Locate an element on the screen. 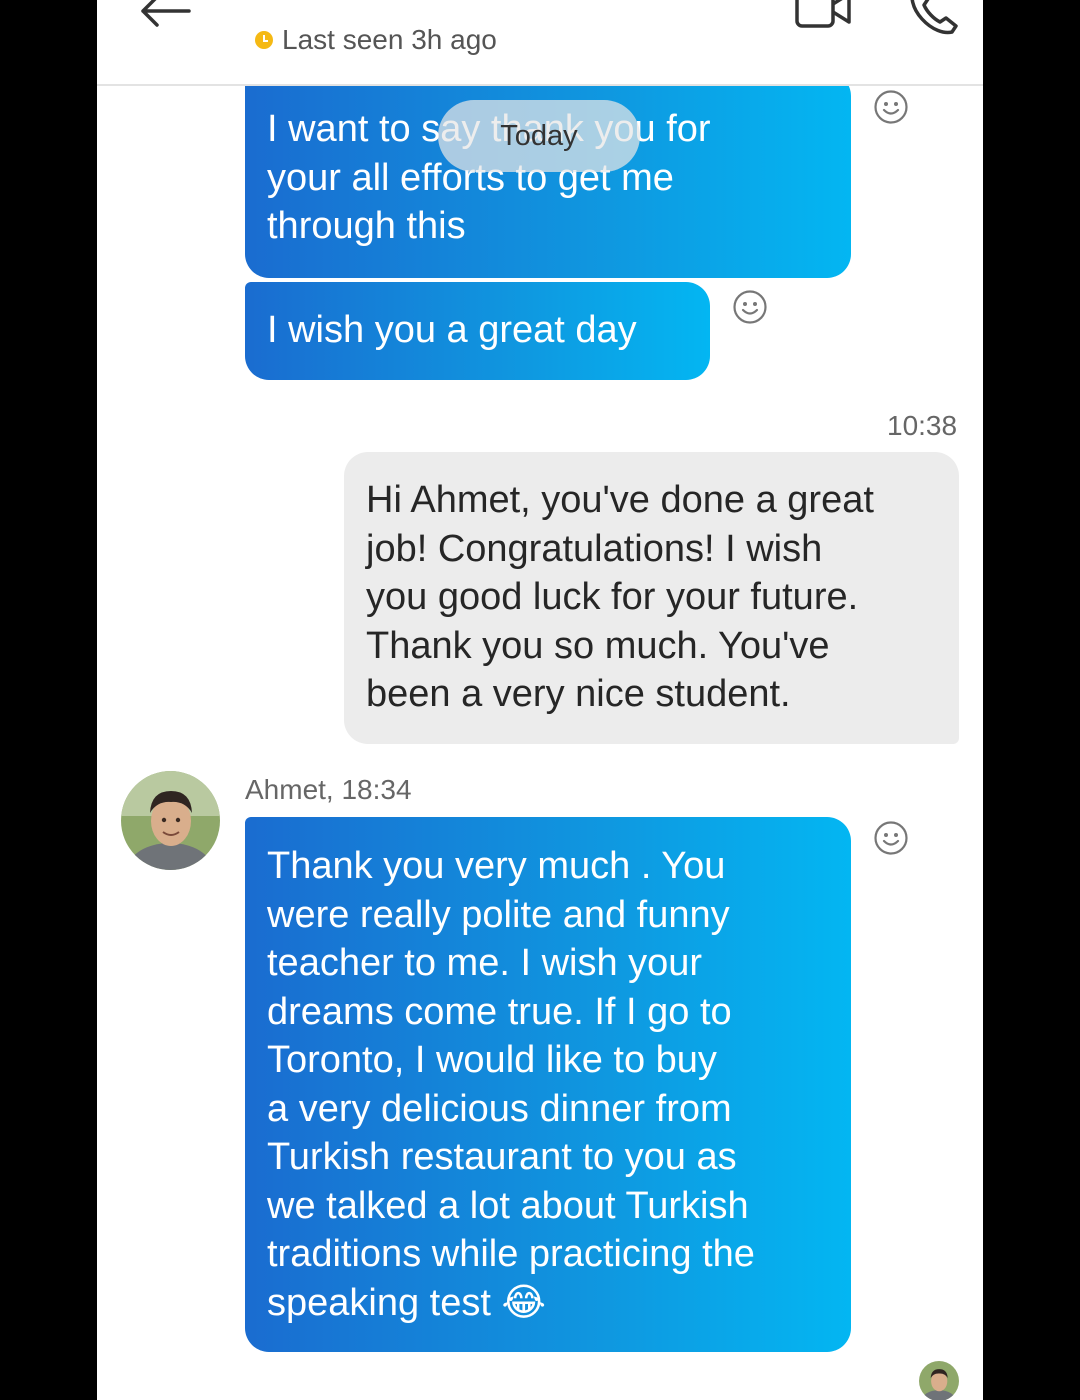  video-call-button is located at coordinates (824, 15).